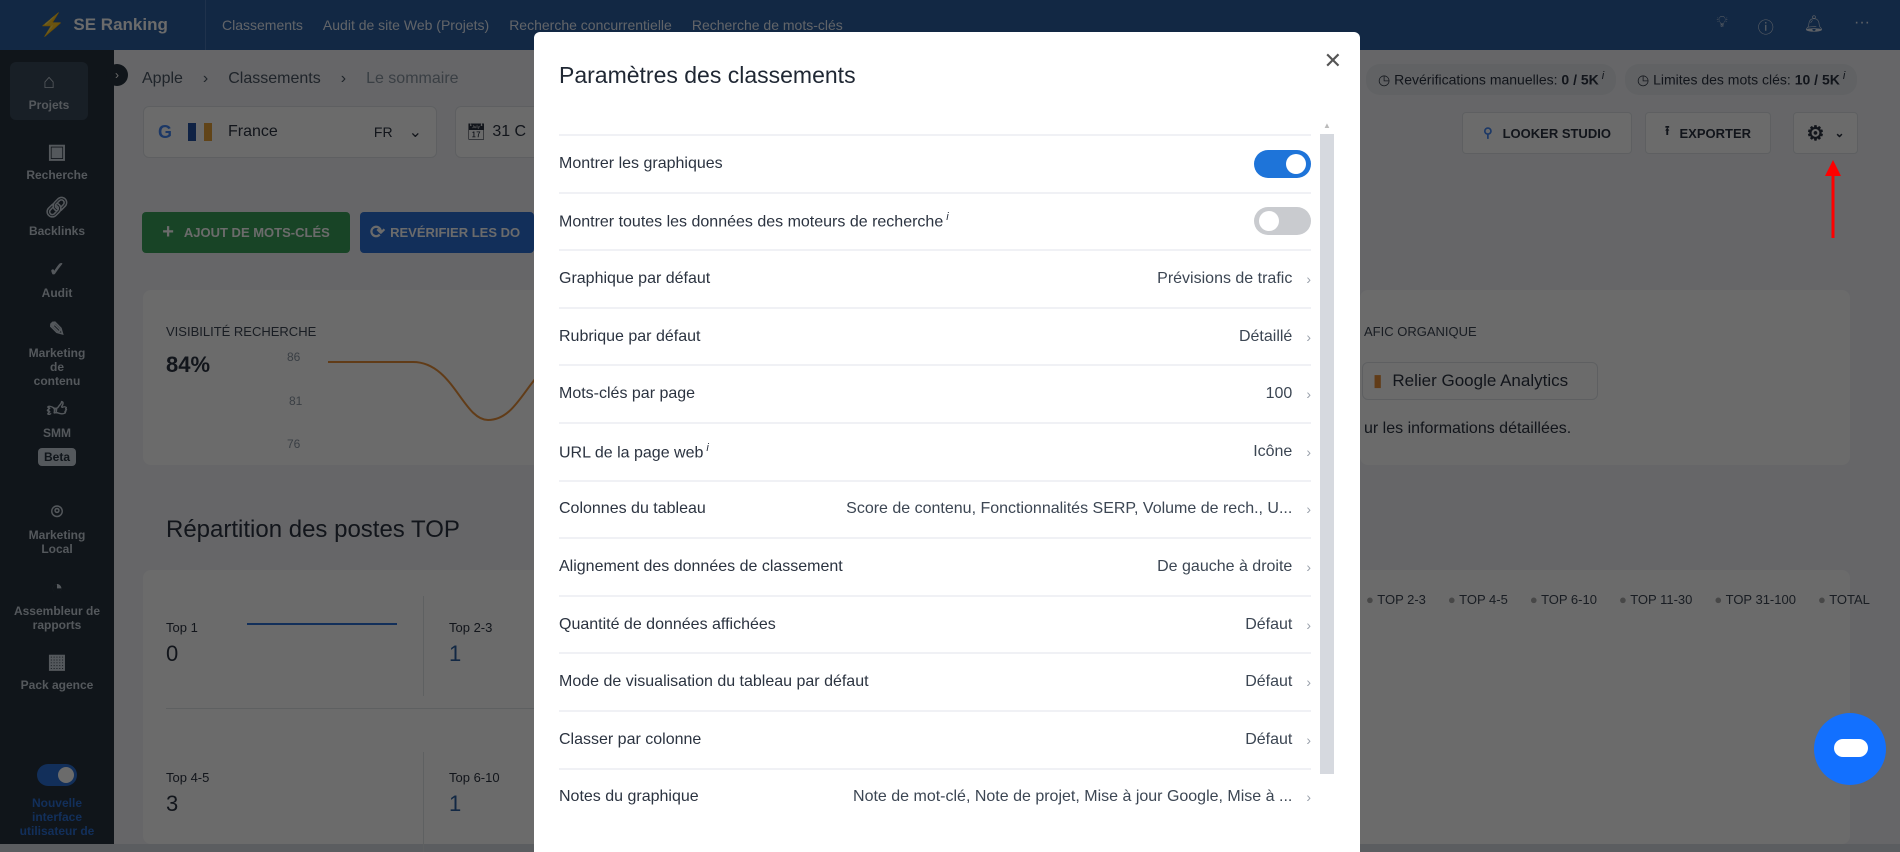 The width and height of the screenshot is (1900, 852). I want to click on top-nav-item: Recherche concurrentielle, so click(590, 25).